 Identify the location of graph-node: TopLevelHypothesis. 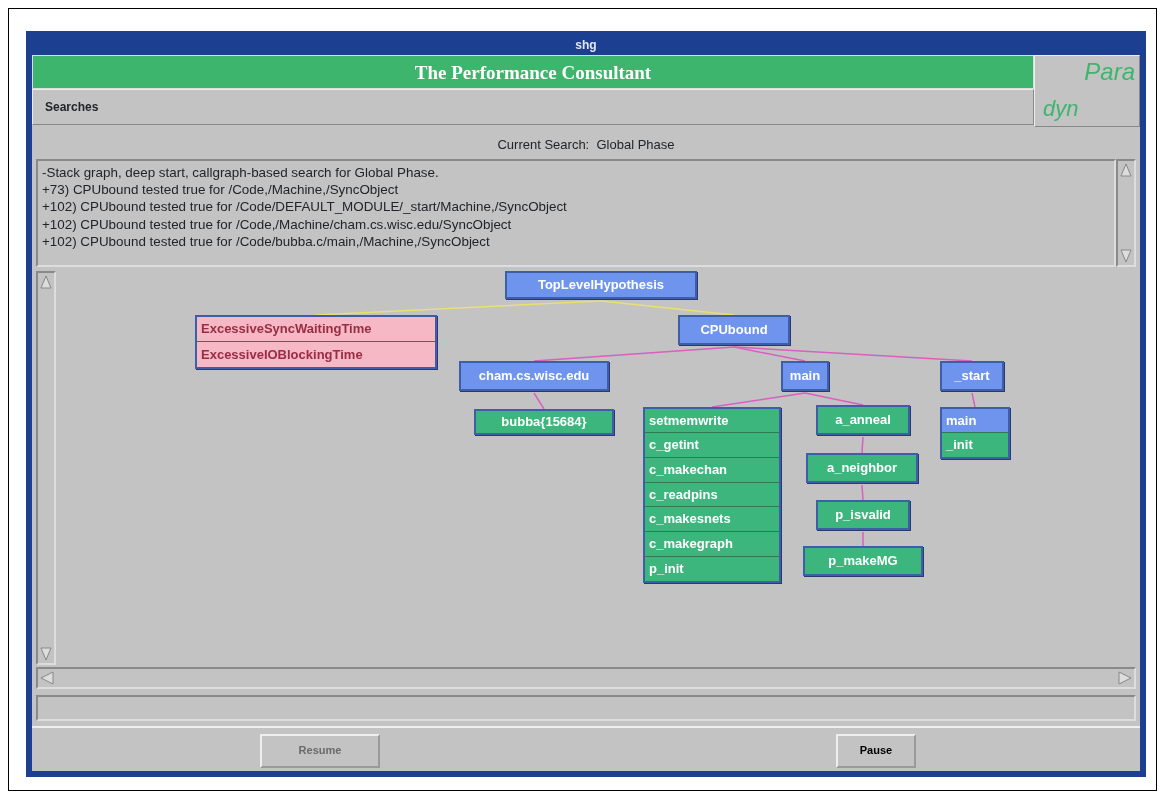
(601, 284).